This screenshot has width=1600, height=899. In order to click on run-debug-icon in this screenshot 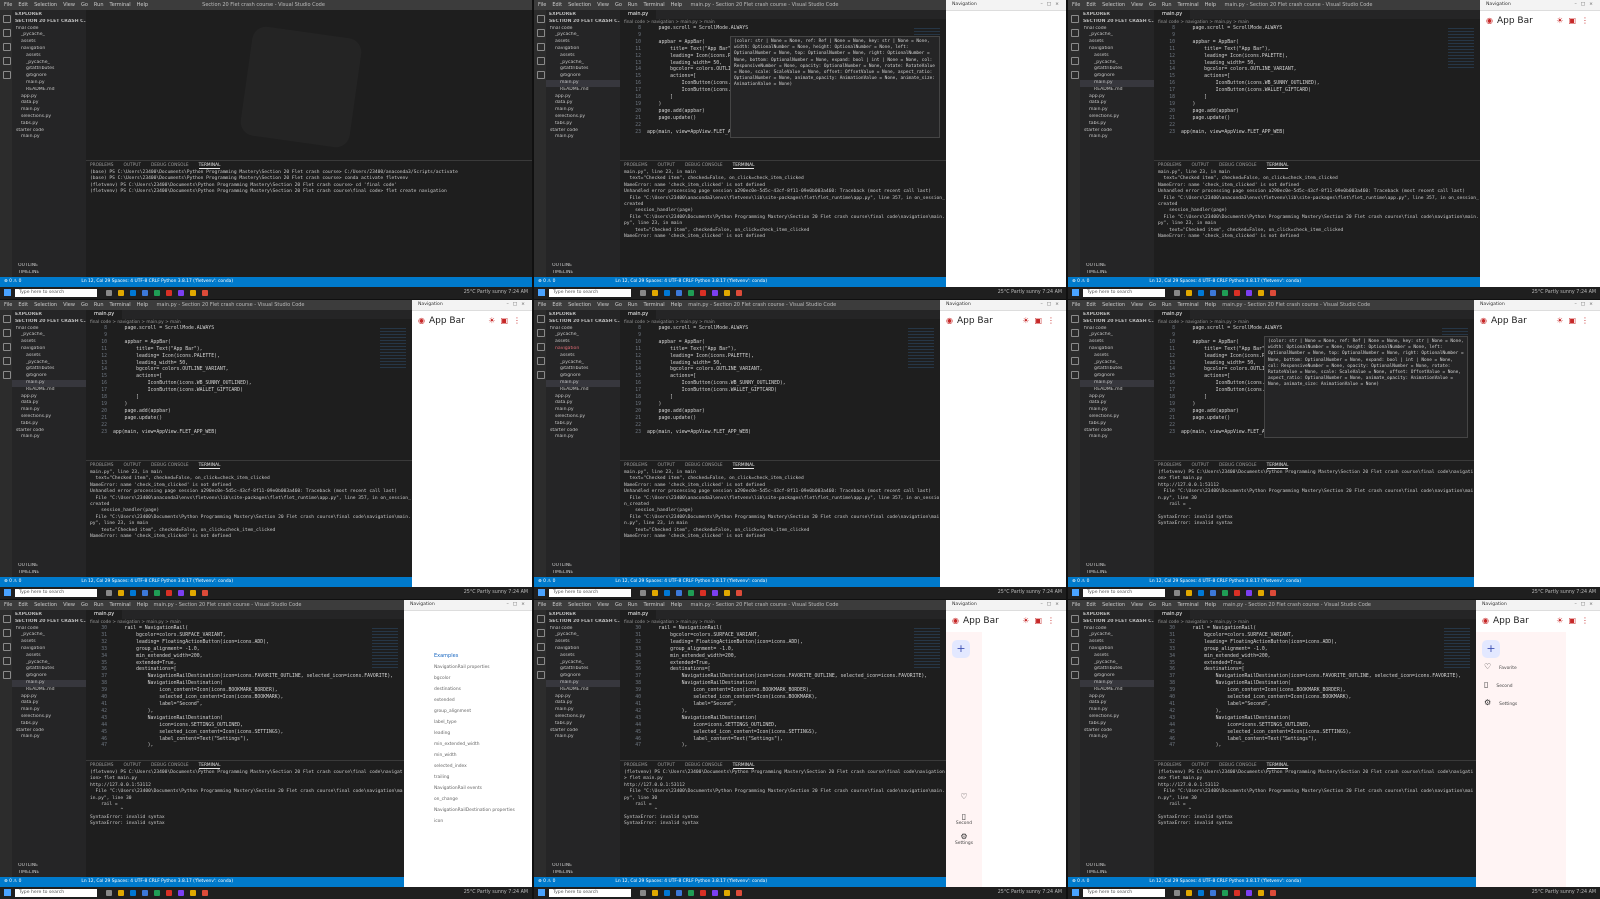, I will do `click(7, 661)`.